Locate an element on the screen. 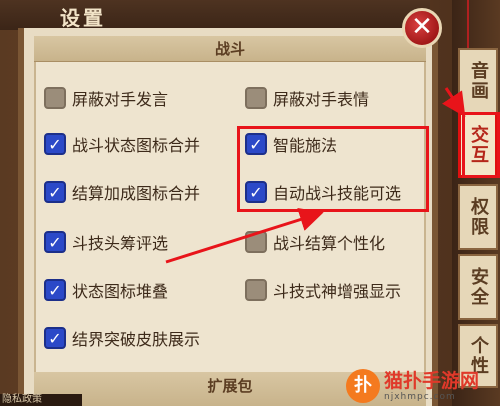 This screenshot has width=500, height=406. option-block-opponent-emotes: 屏蔽对手表情 is located at coordinates (307, 98).